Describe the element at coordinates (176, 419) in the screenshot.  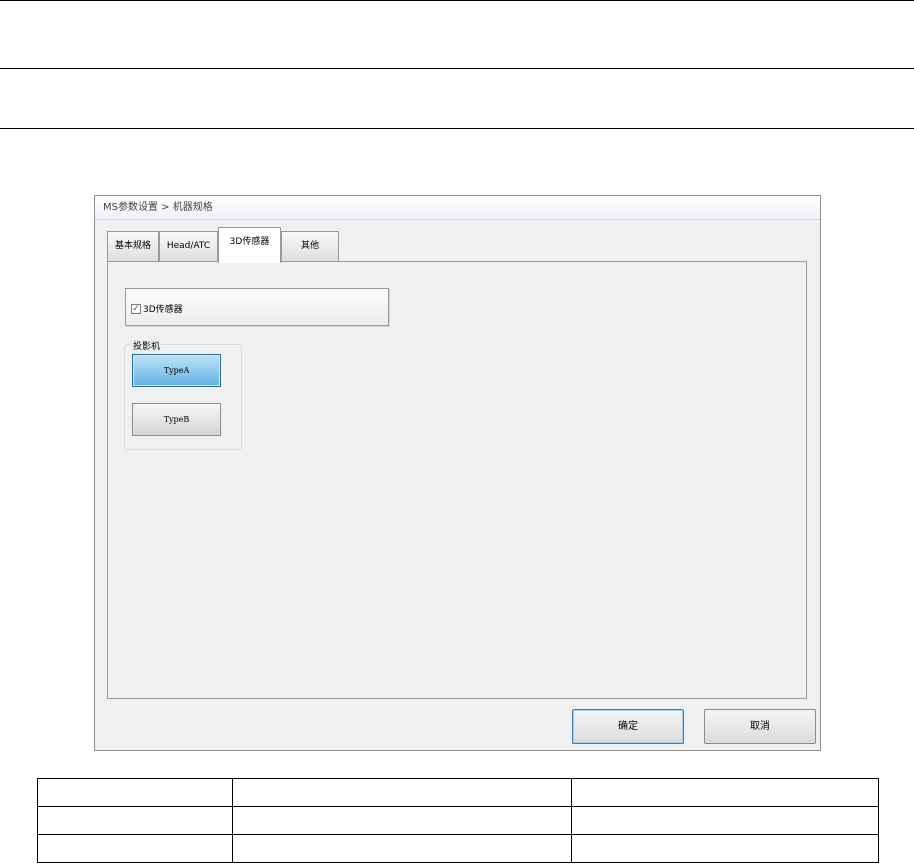
I see `type-b-button: TypeB` at that location.